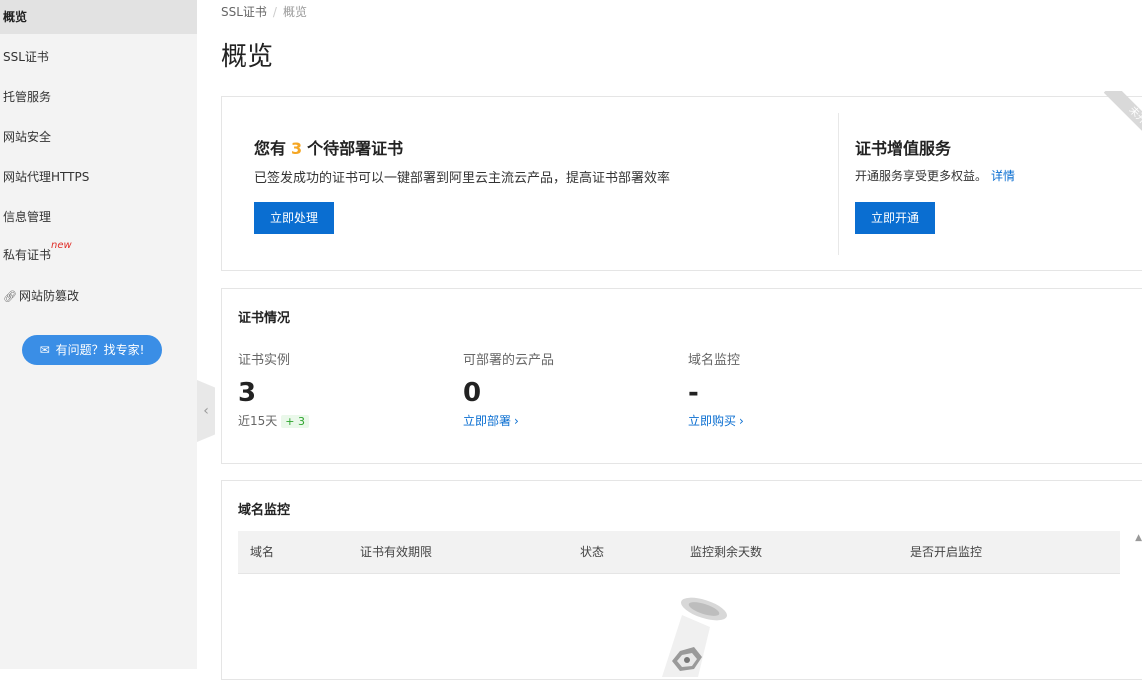  What do you see at coordinates (921, 176) in the screenshot?
I see `value-added-text: 开通服务享受更多权益。` at bounding box center [921, 176].